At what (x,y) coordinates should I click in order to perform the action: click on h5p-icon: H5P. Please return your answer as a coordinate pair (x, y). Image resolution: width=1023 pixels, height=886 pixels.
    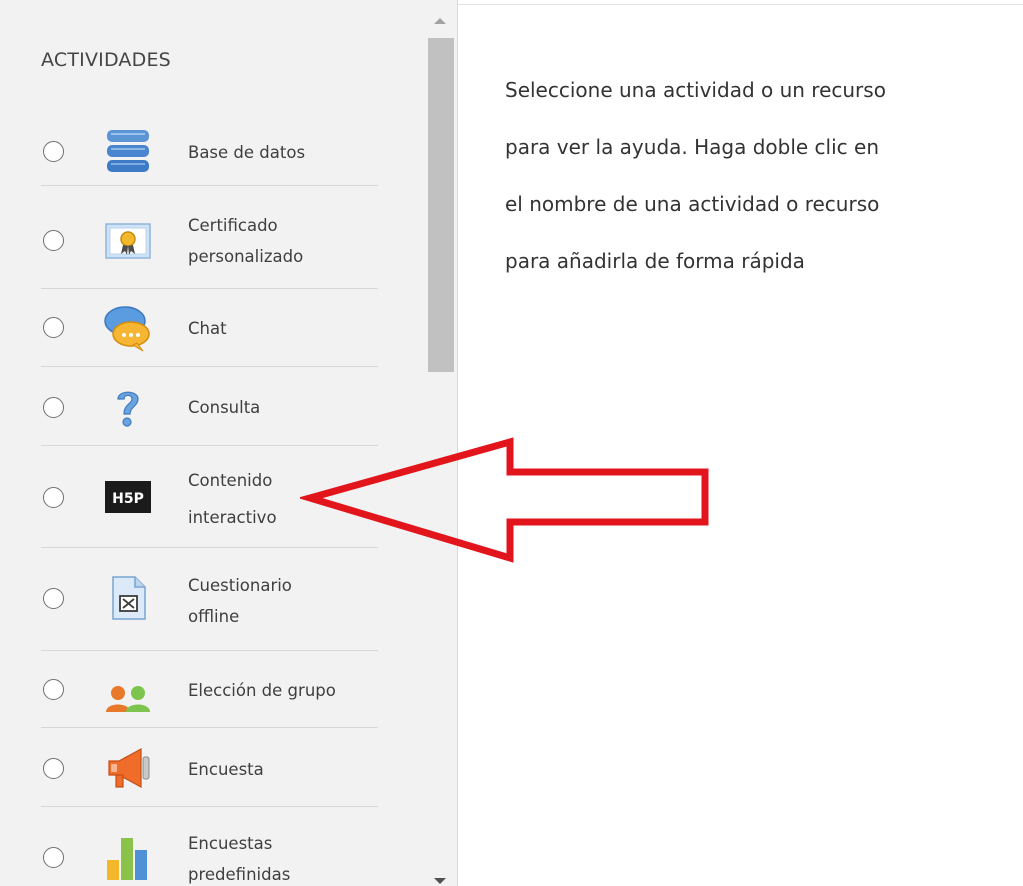
    Looking at the image, I should click on (128, 497).